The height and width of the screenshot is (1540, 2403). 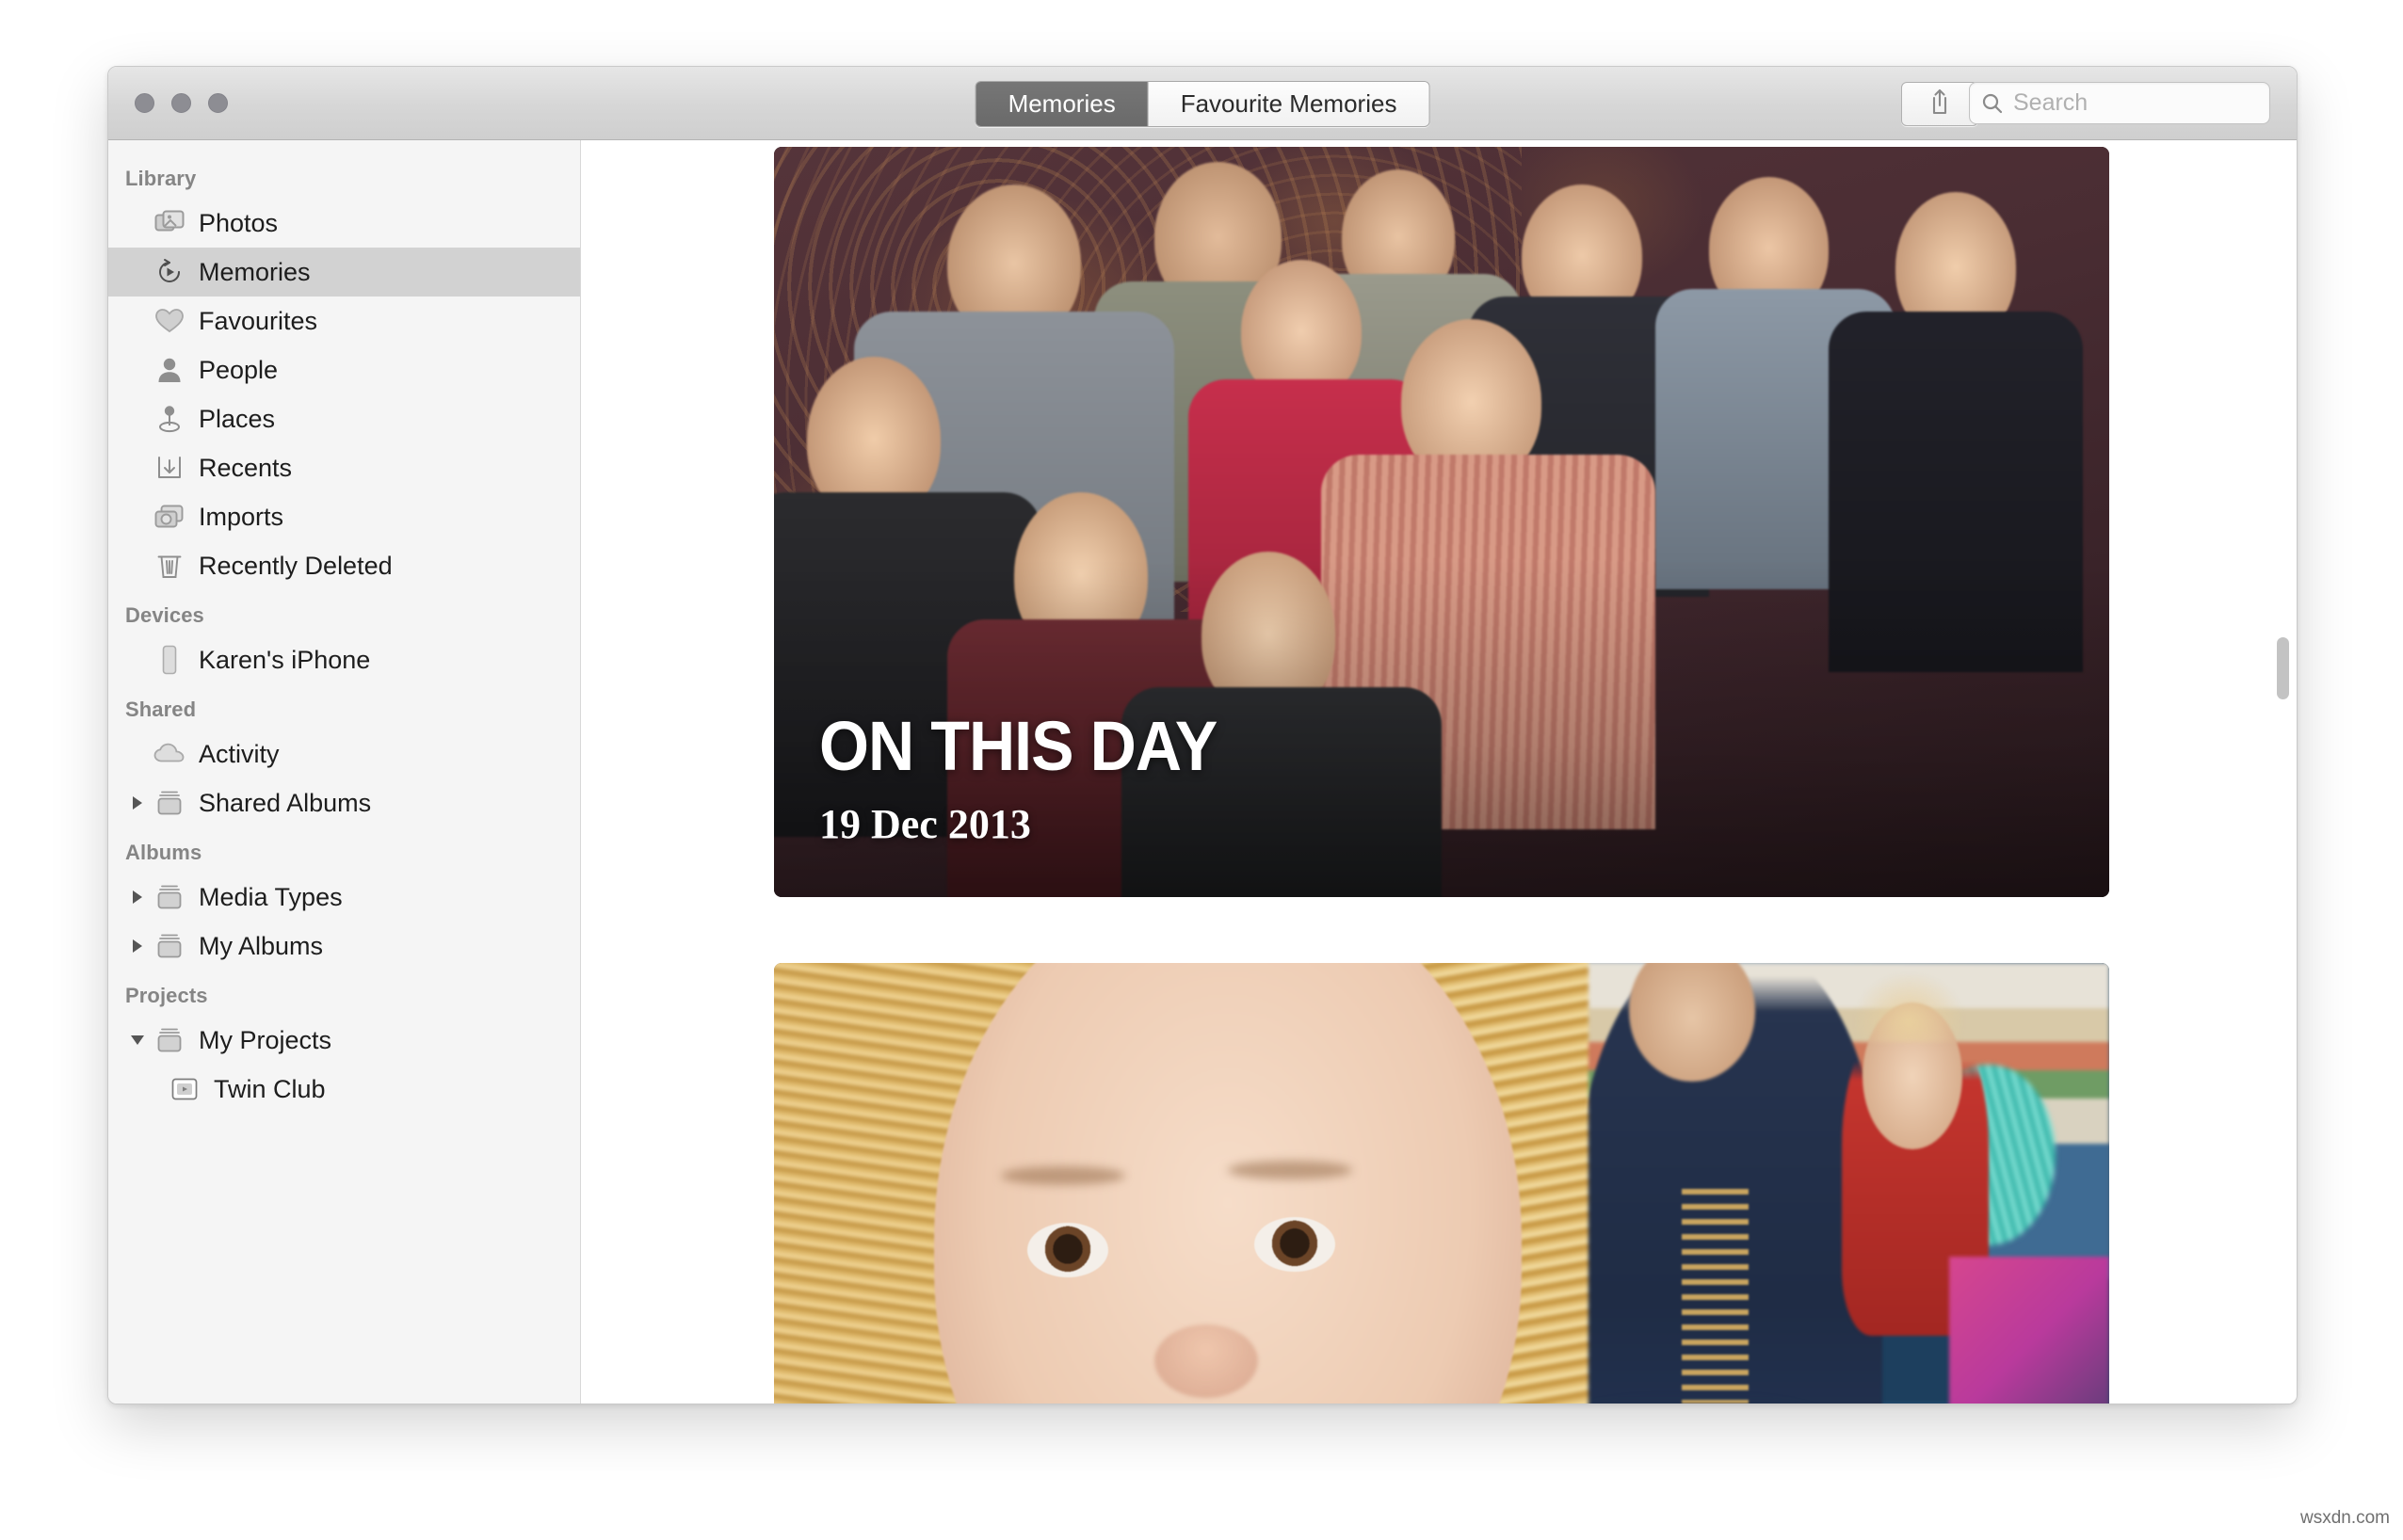 I want to click on sidebar-item-places: Places, so click(x=344, y=418).